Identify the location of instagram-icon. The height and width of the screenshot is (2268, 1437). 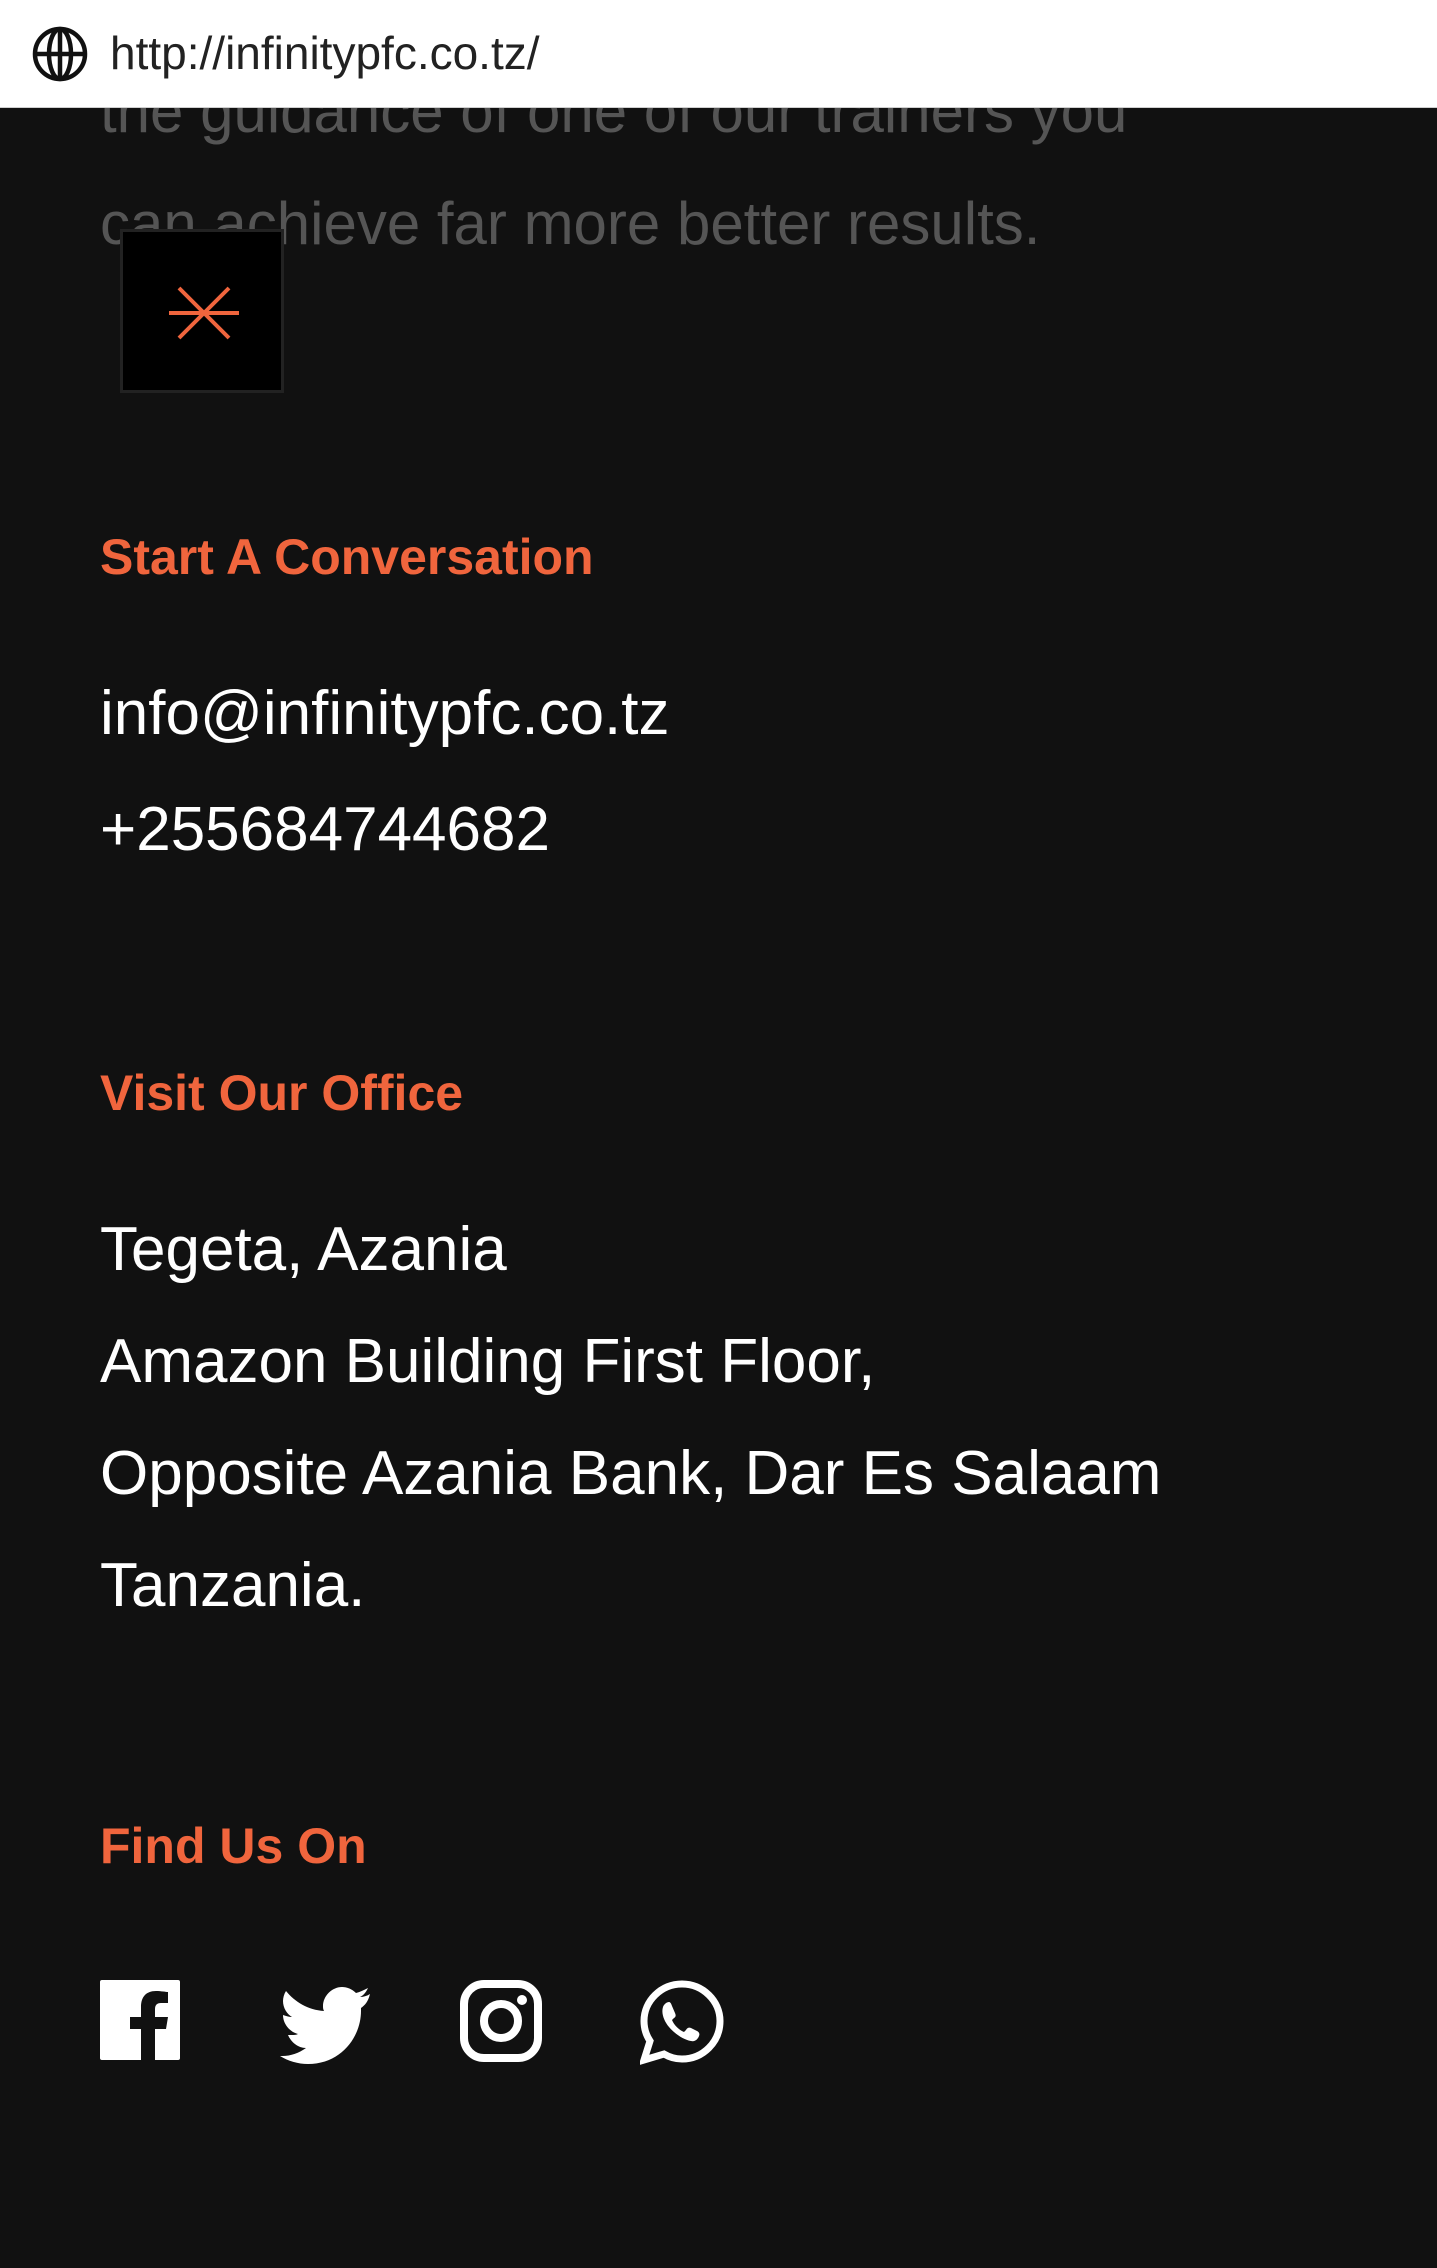
(501, 2021).